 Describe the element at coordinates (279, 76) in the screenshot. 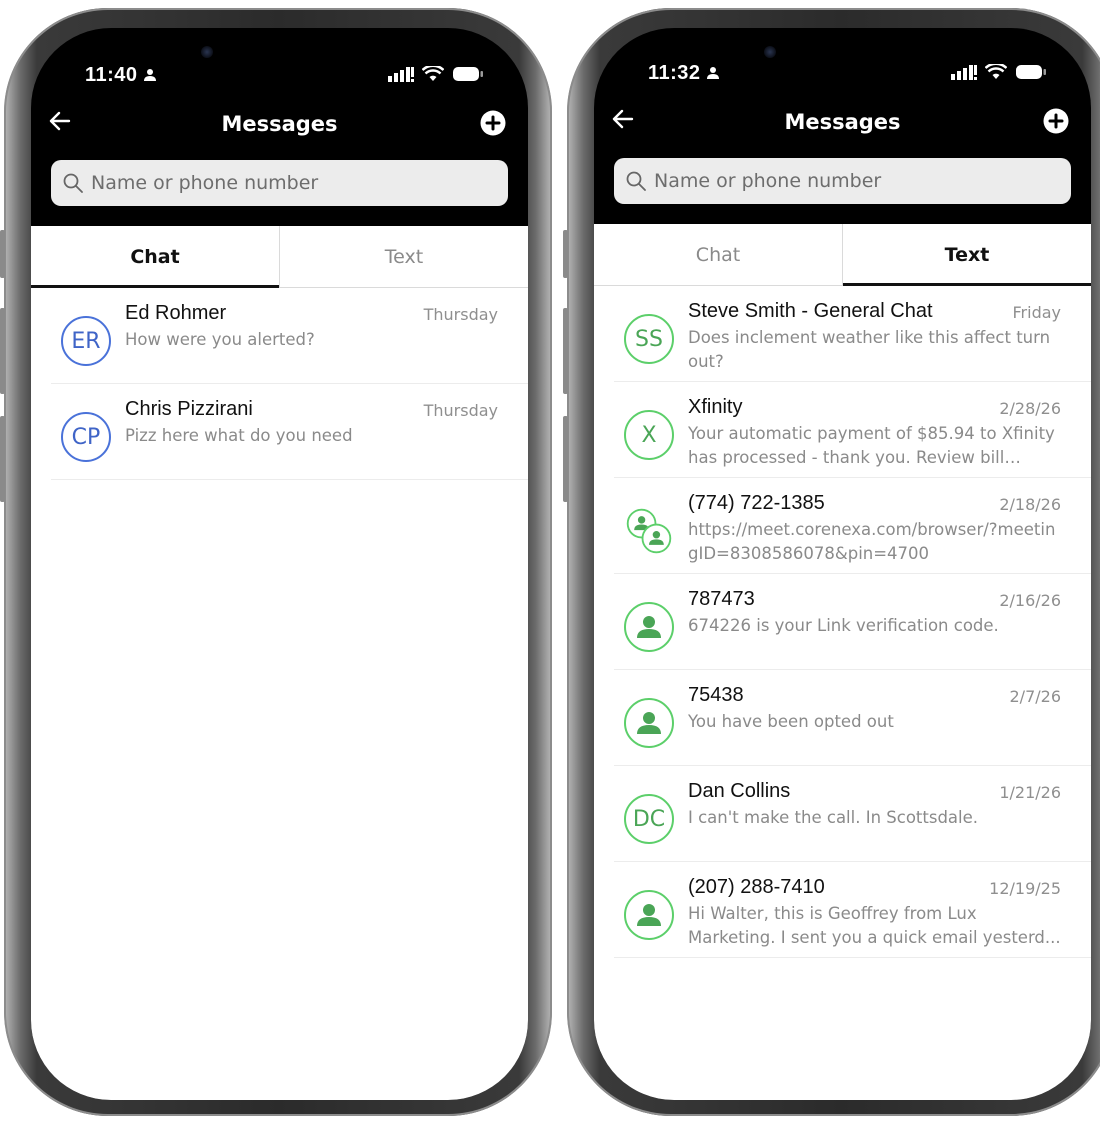

I see `status-bar: 11:40` at that location.